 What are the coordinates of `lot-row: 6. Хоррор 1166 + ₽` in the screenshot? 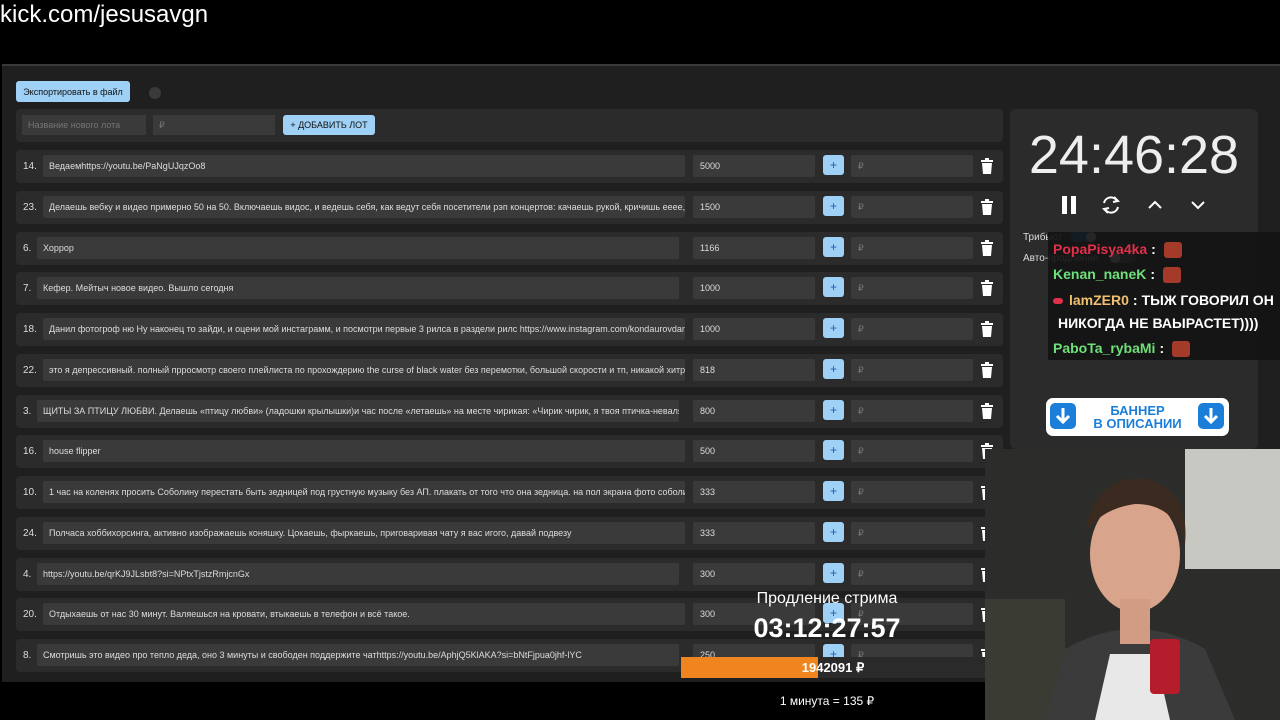 It's located at (509, 248).